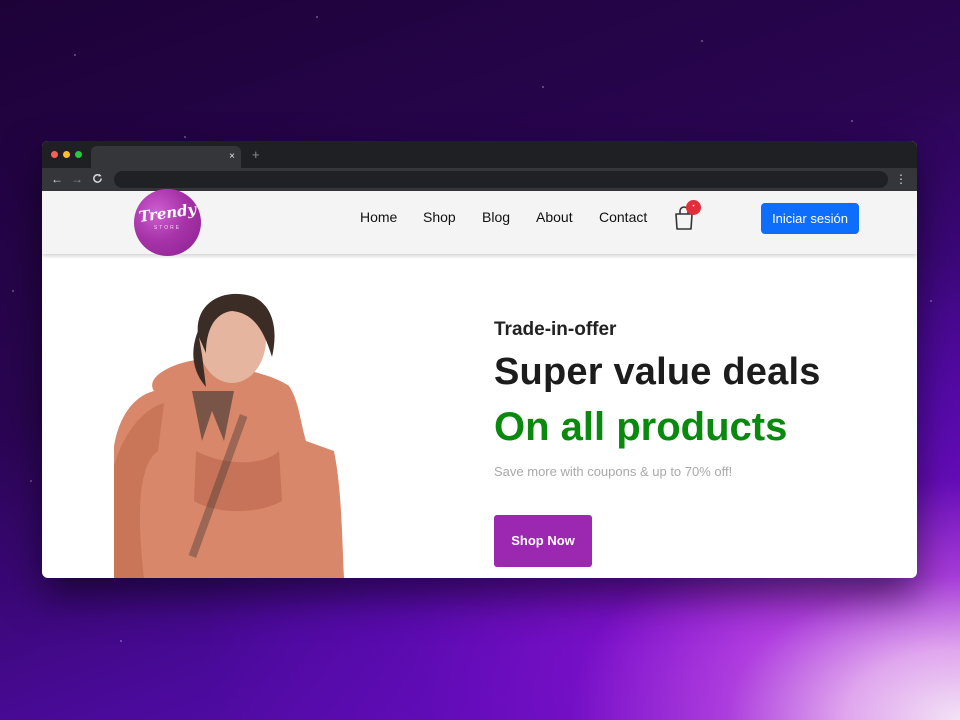 Image resolution: width=960 pixels, height=720 pixels. Describe the element at coordinates (439, 217) in the screenshot. I see `nav-link-shop: Shop` at that location.